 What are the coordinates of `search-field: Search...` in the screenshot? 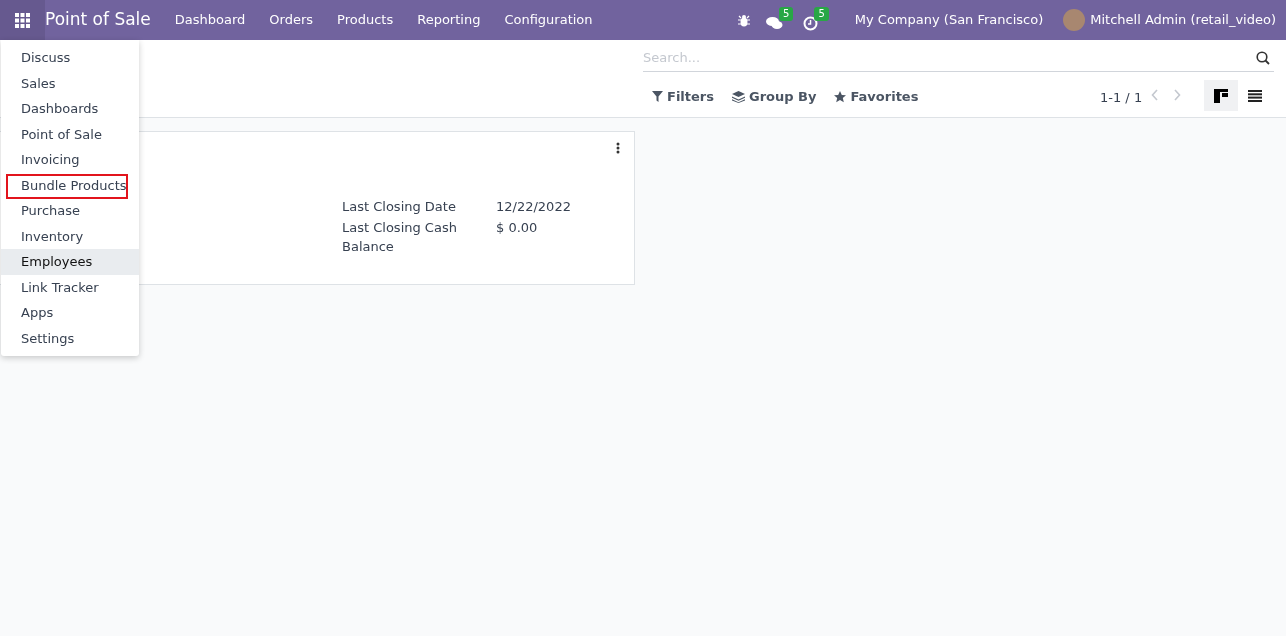 It's located at (958, 58).